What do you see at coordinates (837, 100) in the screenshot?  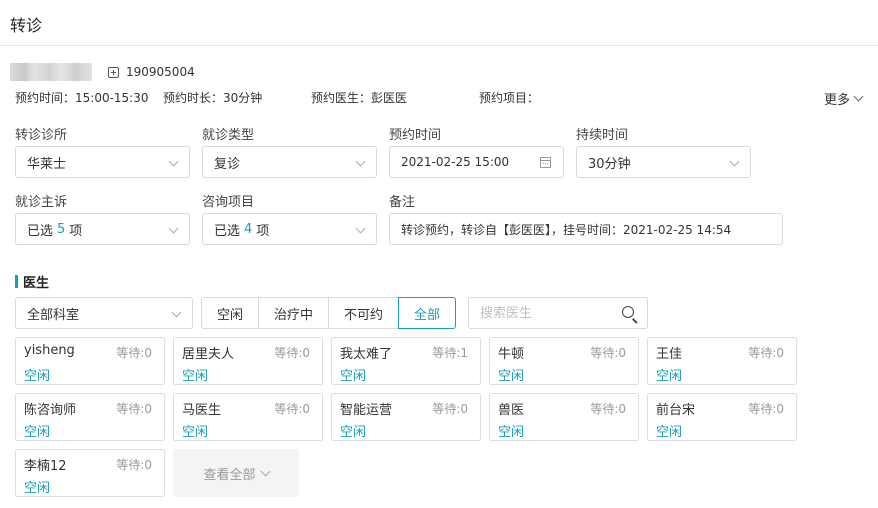 I see `more-label: 更多` at bounding box center [837, 100].